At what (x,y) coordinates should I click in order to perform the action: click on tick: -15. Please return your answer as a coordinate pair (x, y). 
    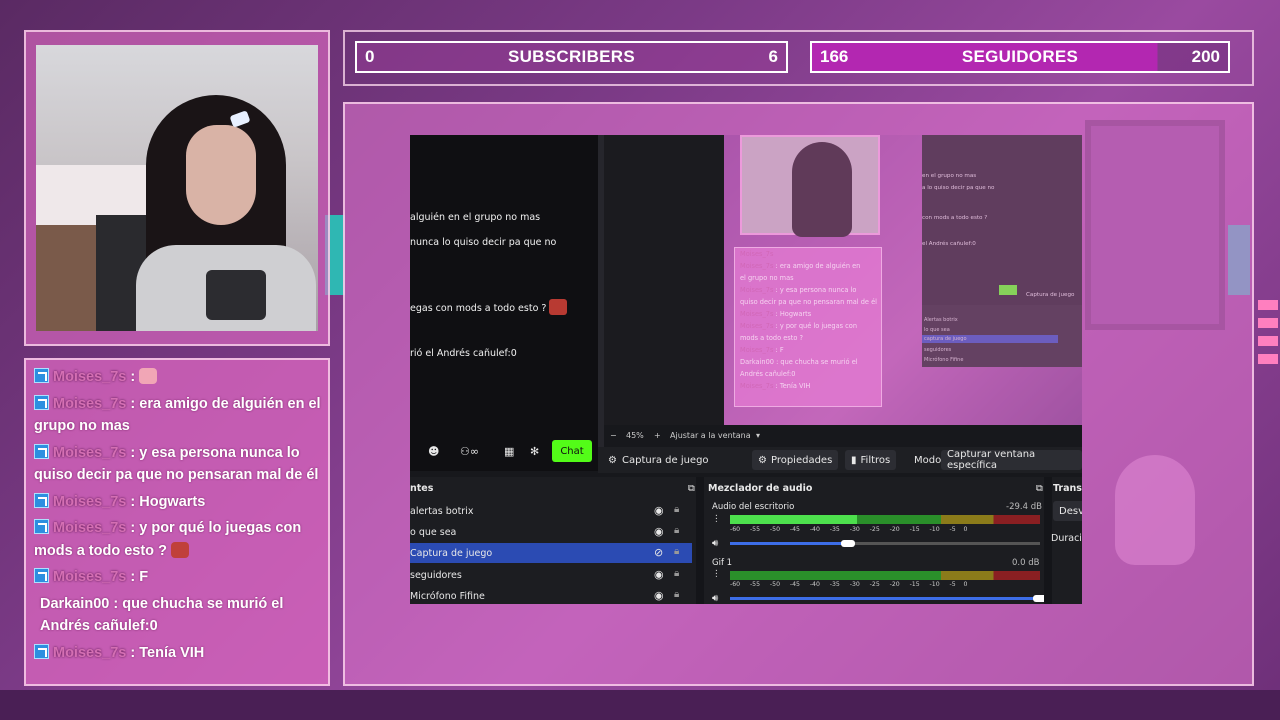
    Looking at the image, I should click on (914, 529).